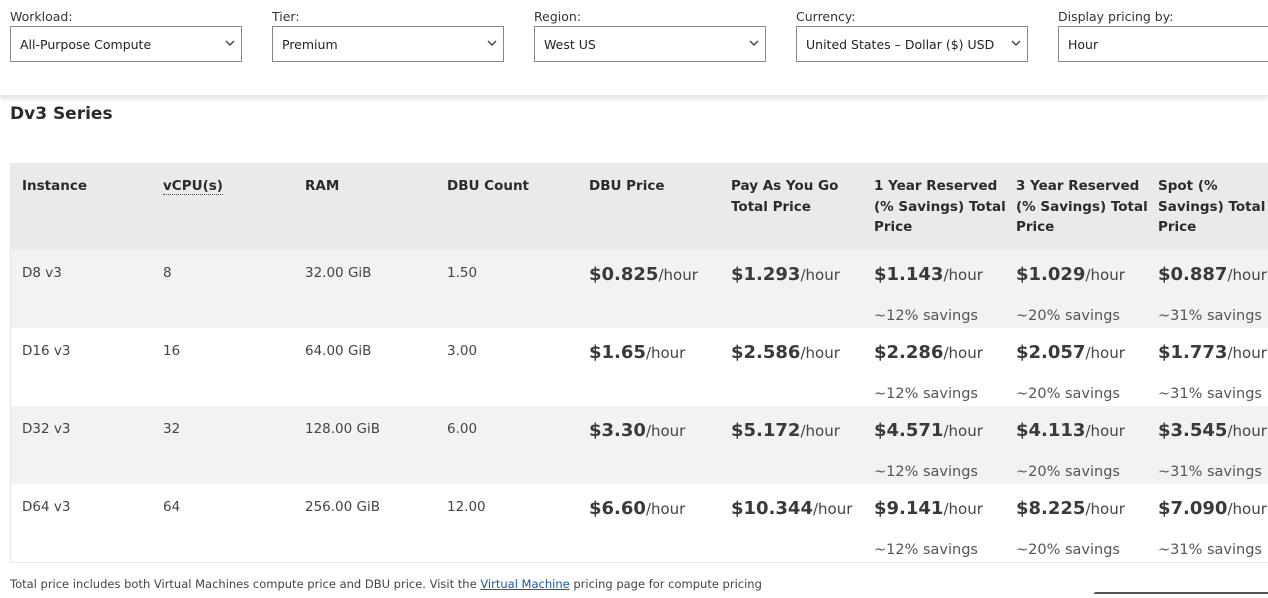  Describe the element at coordinates (1070, 294) in the screenshot. I see `3yr-price: $1.029/hour ~20% savings` at that location.